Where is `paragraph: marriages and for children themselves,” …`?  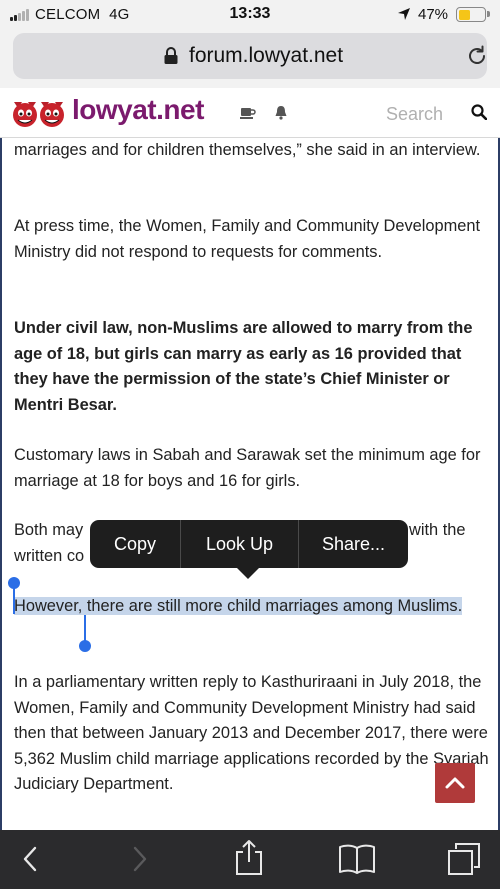 paragraph: marriages and for children themselves,” … is located at coordinates (247, 150).